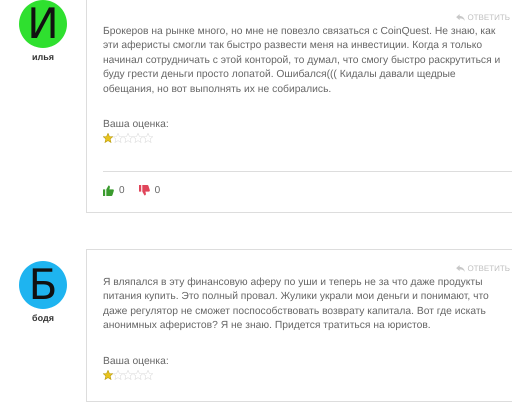 This screenshot has height=414, width=512. I want to click on like-button: 0, so click(114, 190).